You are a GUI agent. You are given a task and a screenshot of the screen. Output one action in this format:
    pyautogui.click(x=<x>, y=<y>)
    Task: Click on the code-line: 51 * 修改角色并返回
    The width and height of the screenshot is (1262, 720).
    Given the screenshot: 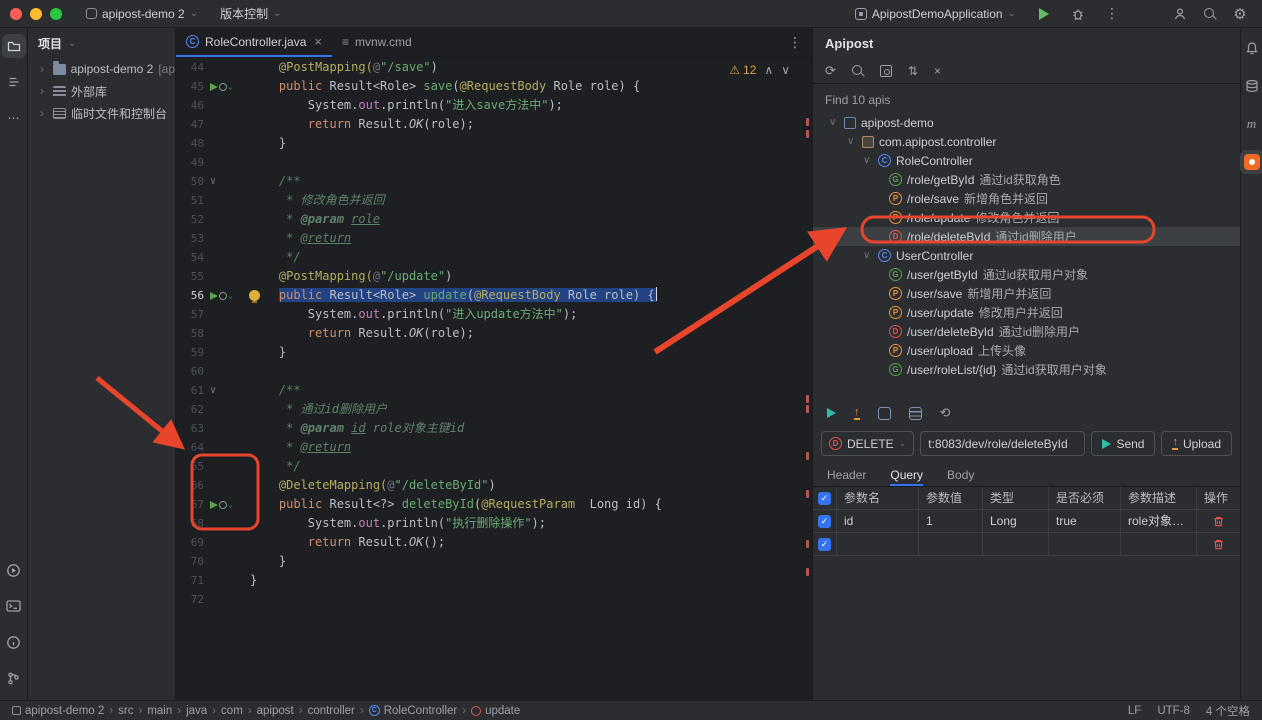 What is the action you would take?
    pyautogui.click(x=494, y=200)
    